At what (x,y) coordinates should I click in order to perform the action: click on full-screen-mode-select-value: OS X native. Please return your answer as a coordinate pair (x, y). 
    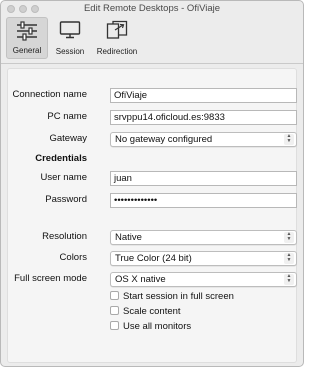
    Looking at the image, I should click on (140, 279).